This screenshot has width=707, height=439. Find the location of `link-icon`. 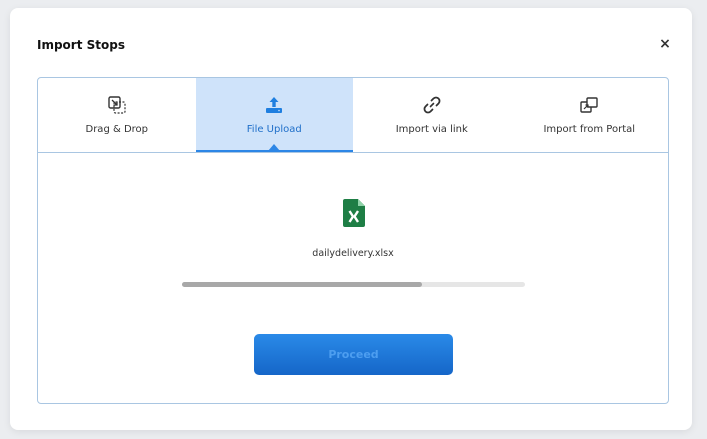

link-icon is located at coordinates (432, 105).